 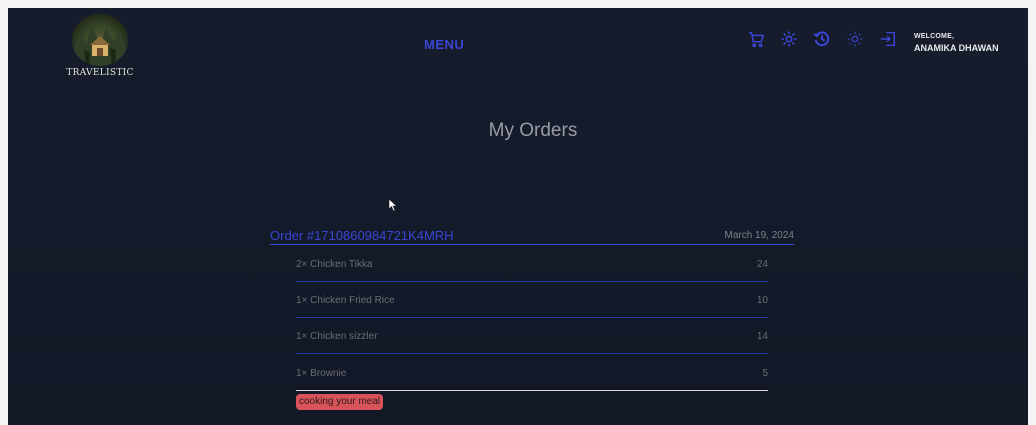 What do you see at coordinates (789, 39) in the screenshot?
I see `gear-icon` at bounding box center [789, 39].